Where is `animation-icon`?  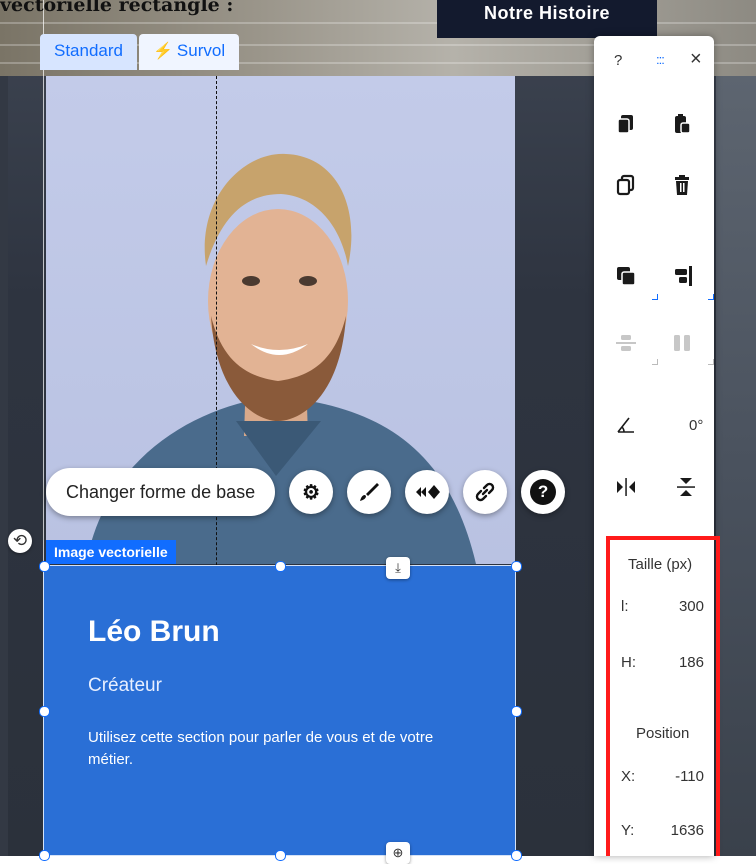 animation-icon is located at coordinates (427, 492).